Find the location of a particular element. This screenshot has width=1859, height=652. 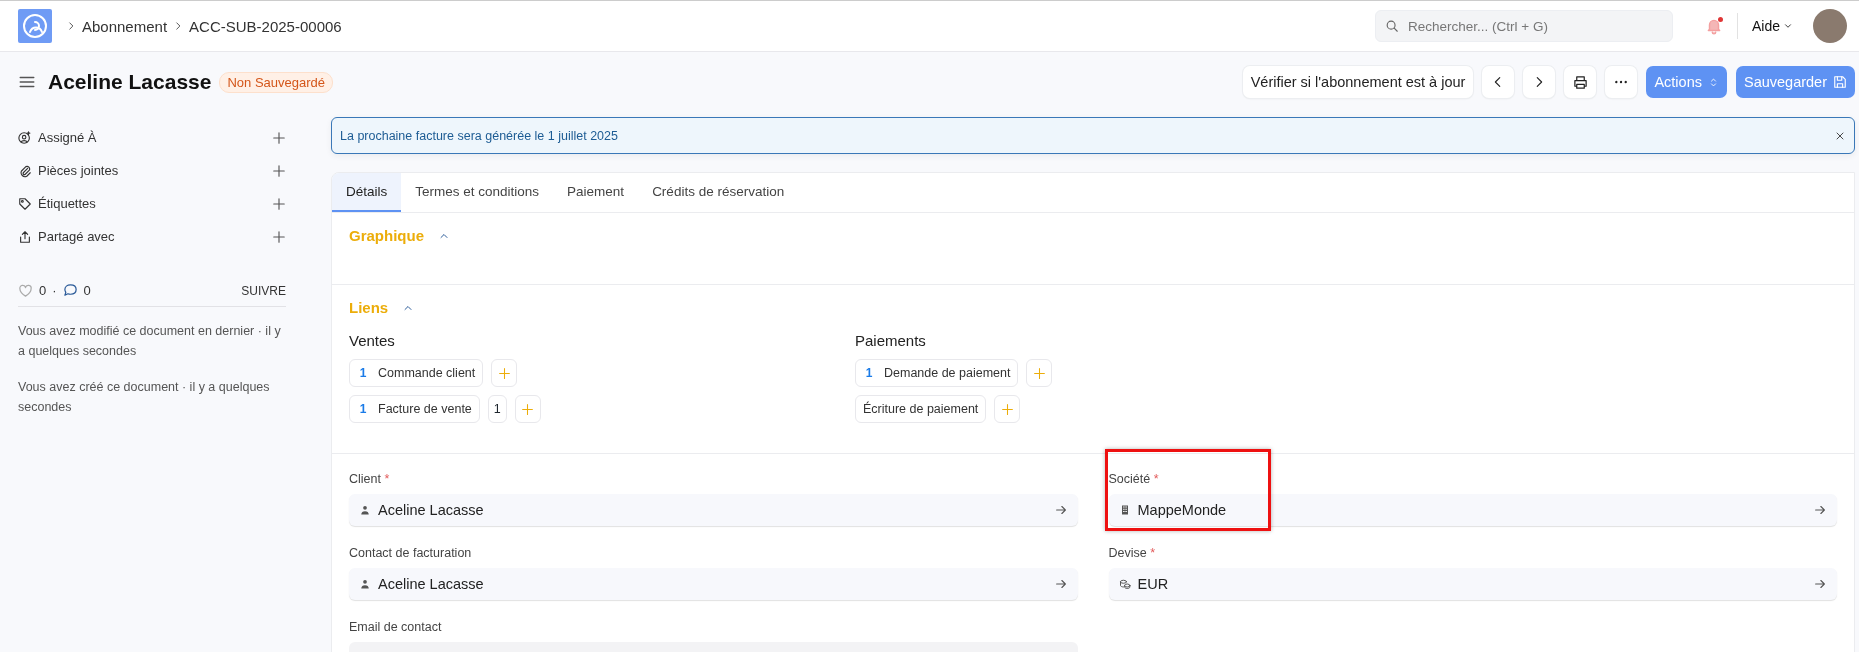

linked-document-chip: 1 Facture de vente is located at coordinates (414, 409).